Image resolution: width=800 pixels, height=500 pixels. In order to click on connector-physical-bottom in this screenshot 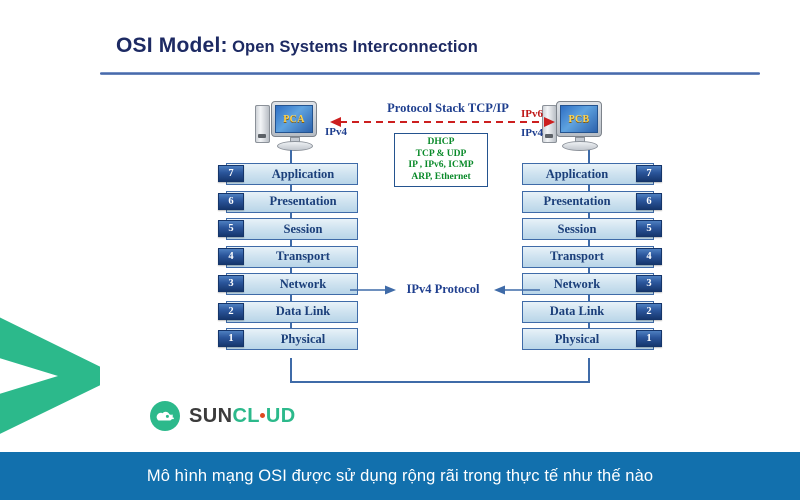, I will do `click(440, 382)`.